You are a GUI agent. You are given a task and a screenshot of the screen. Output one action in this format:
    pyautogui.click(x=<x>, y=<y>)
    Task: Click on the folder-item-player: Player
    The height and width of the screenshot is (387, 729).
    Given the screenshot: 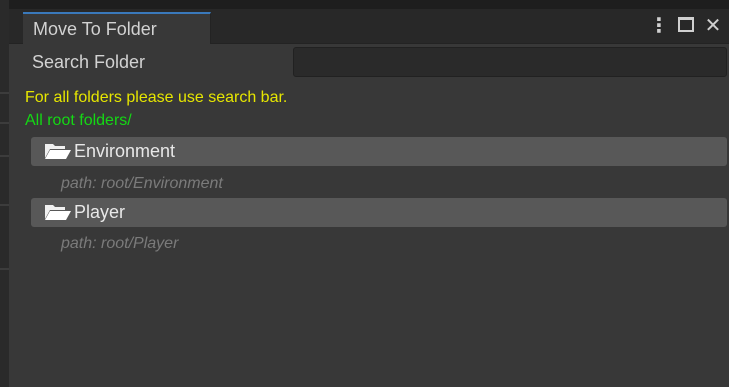 What is the action you would take?
    pyautogui.click(x=379, y=212)
    